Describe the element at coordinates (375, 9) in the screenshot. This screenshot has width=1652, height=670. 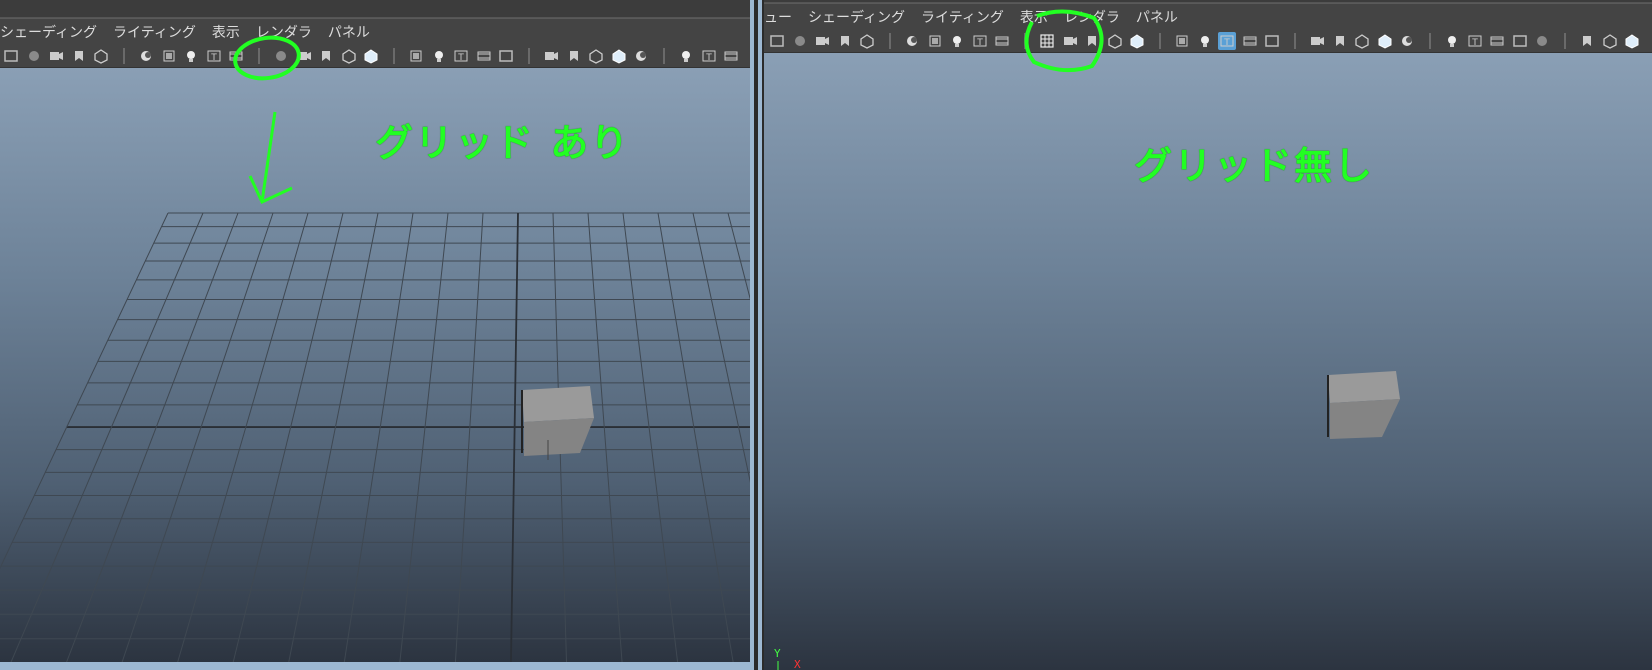
I see `panel-top-strip` at that location.